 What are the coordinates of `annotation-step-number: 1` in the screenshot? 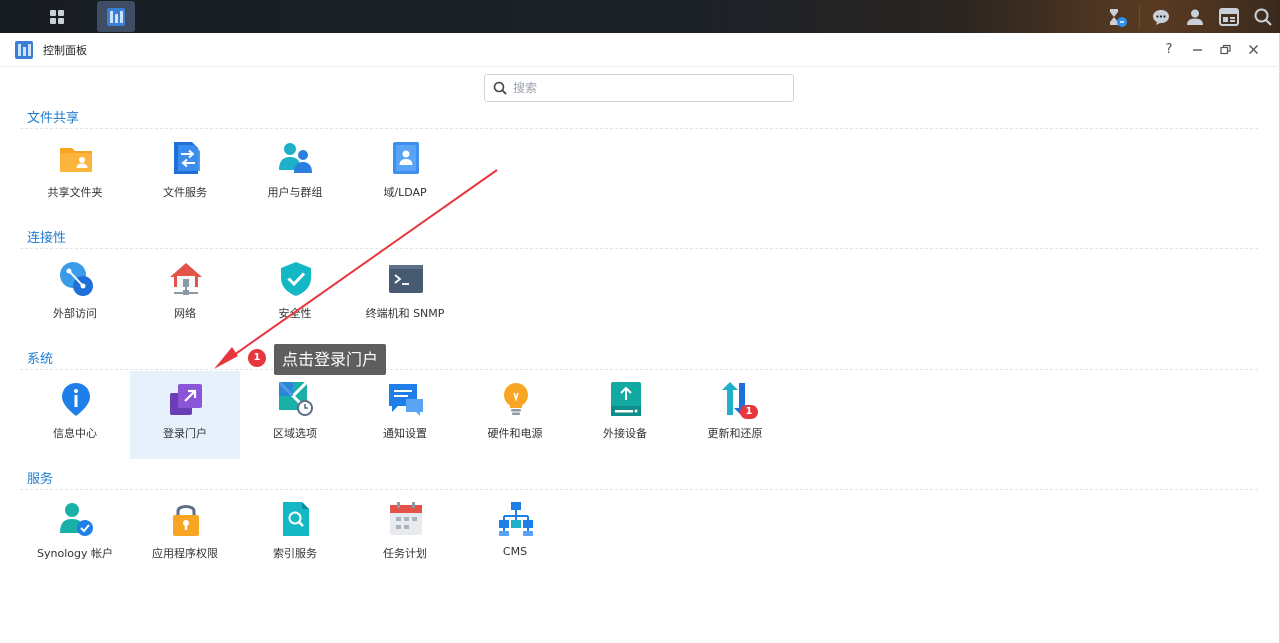 It's located at (257, 358).